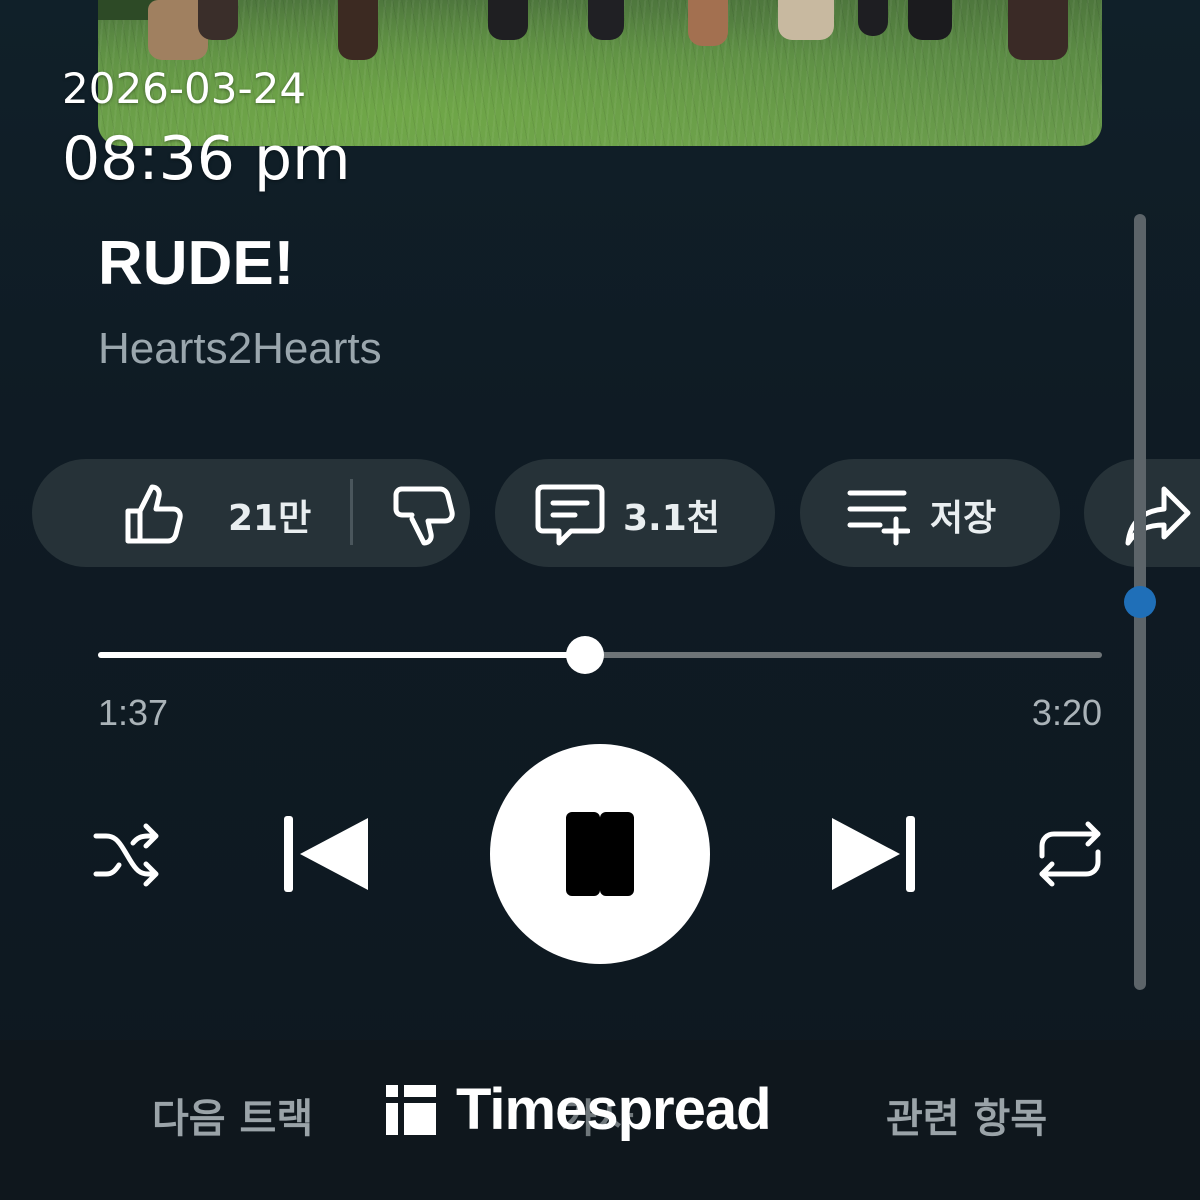  What do you see at coordinates (614, 1109) in the screenshot?
I see `watermark-text: Timespread` at bounding box center [614, 1109].